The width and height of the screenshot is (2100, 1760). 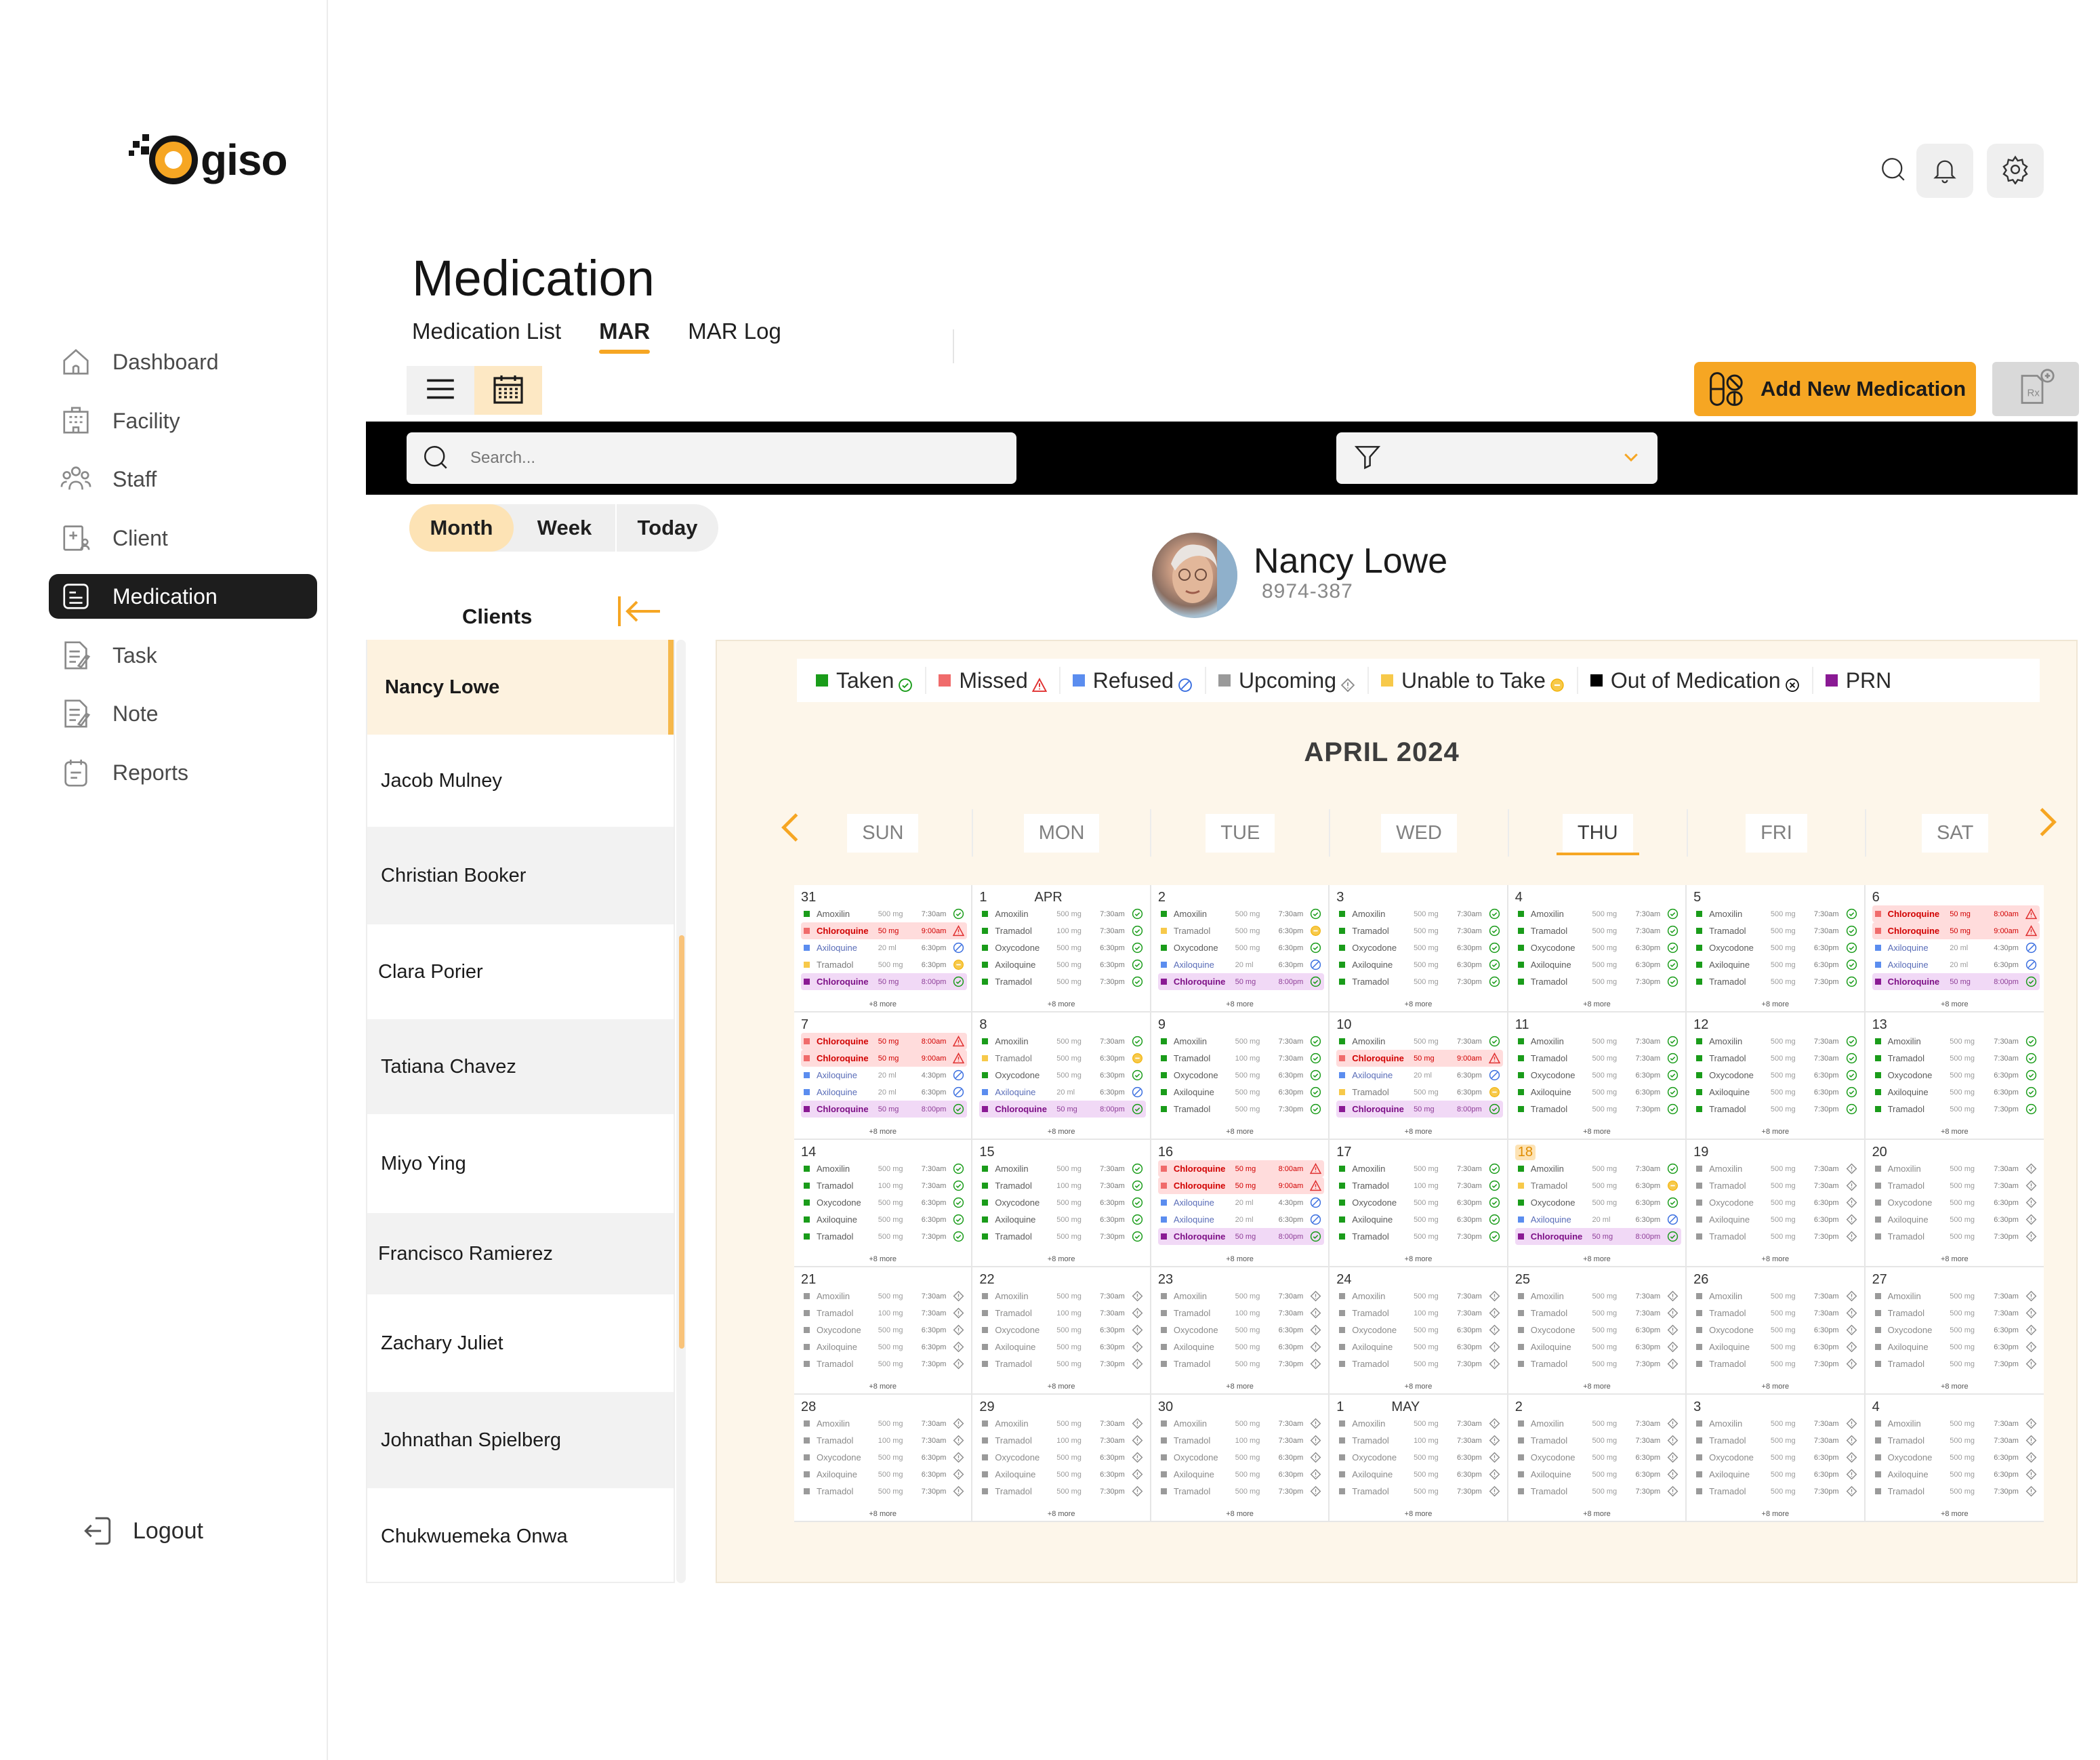 I want to click on client-list-item: Chukwuemeka Onwa, so click(x=520, y=1535).